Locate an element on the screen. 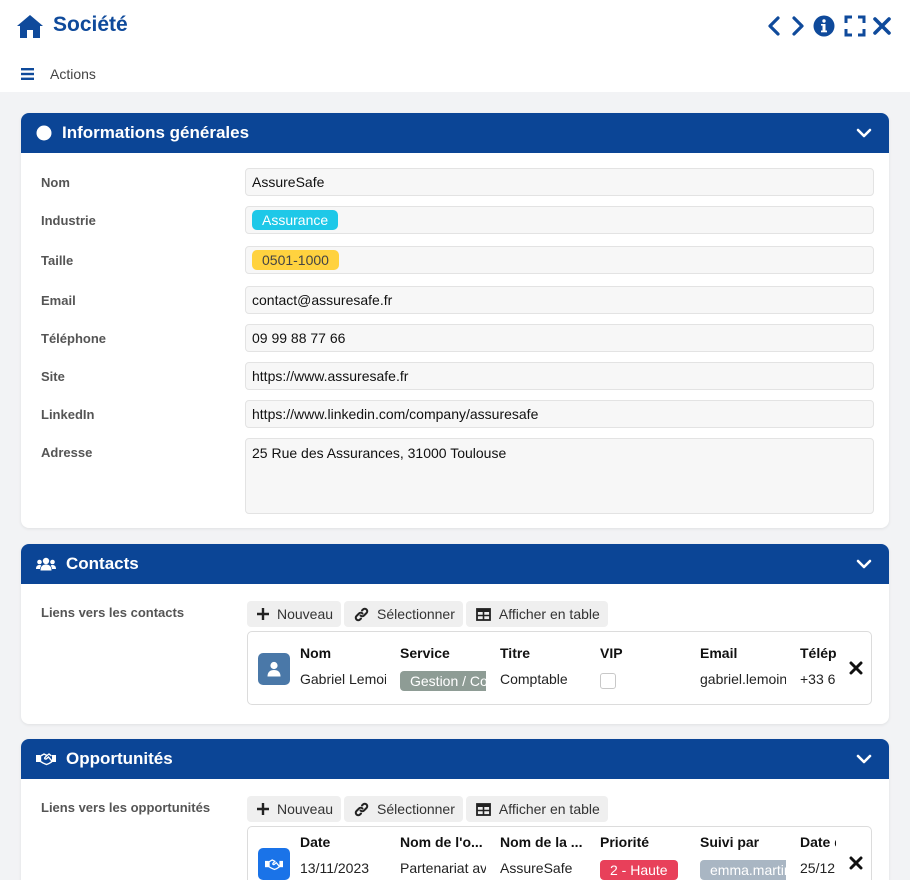 Image resolution: width=910 pixels, height=880 pixels. opp-col-name: Nom de l'o... Partenariat ave is located at coordinates (443, 855).